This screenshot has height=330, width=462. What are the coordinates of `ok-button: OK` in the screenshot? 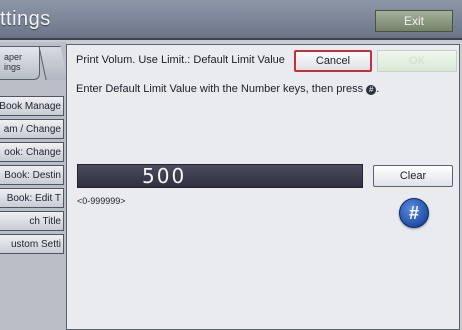 It's located at (417, 61).